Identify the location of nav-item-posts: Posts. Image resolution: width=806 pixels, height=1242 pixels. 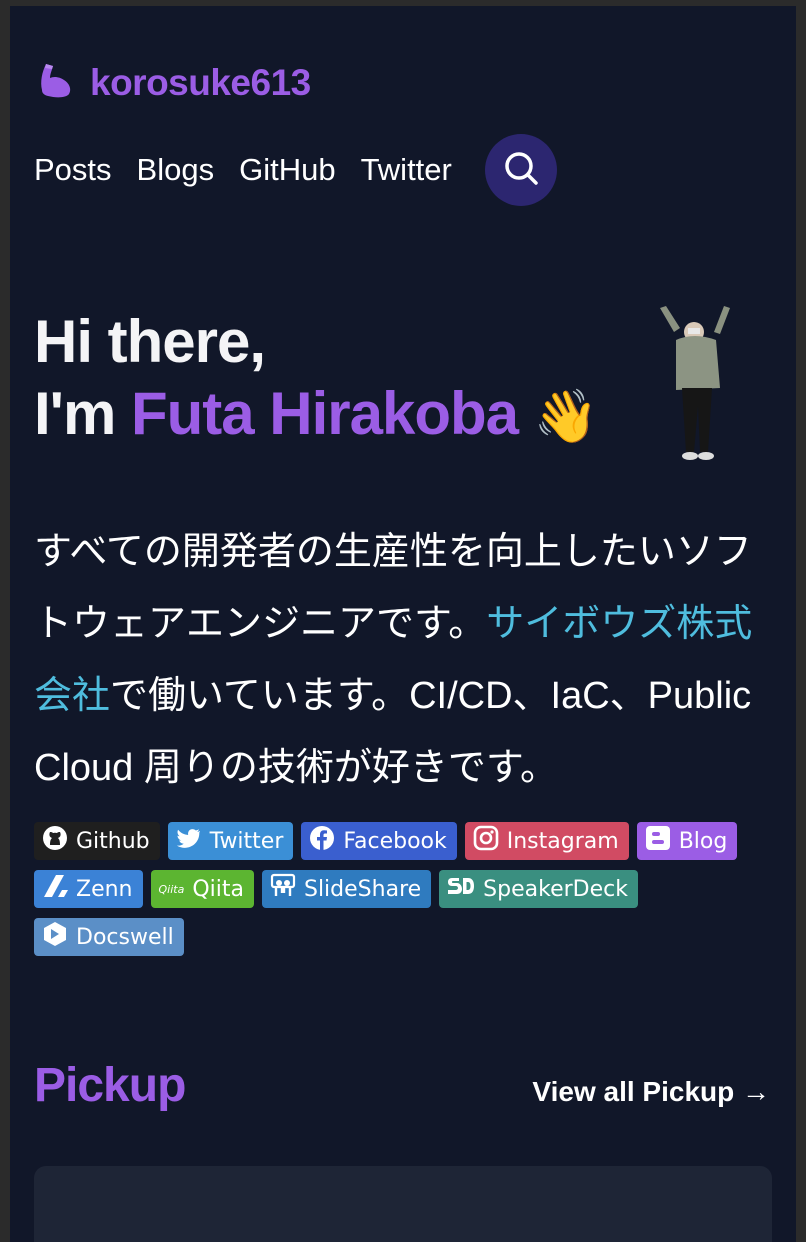
(73, 170).